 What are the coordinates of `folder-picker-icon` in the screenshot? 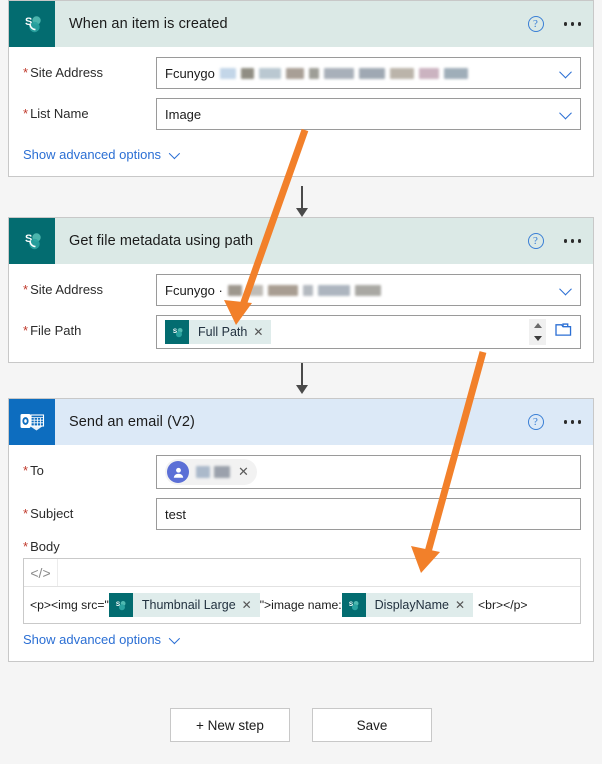 It's located at (563, 332).